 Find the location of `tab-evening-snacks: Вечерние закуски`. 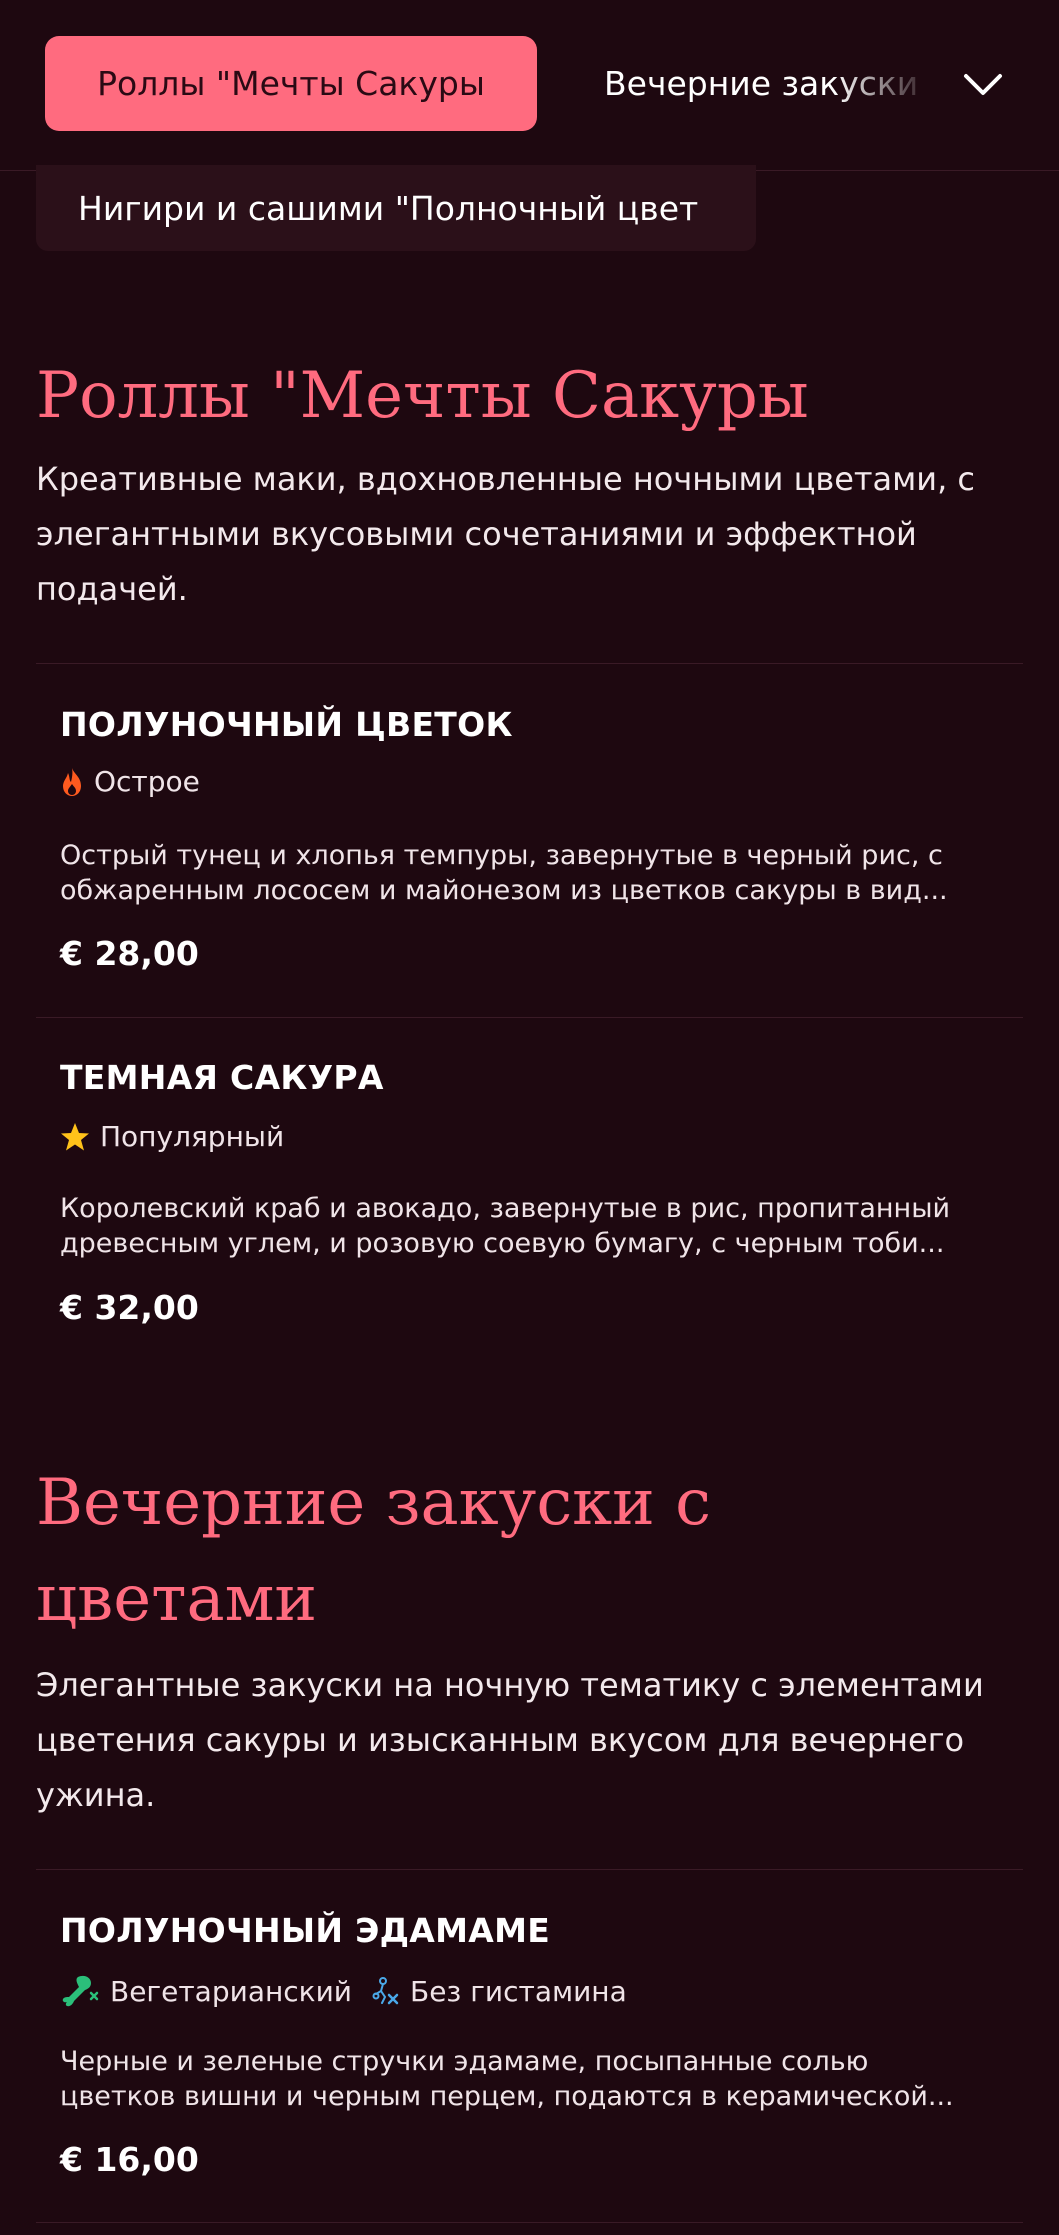

tab-evening-snacks: Вечерние закуски is located at coordinates (769, 83).